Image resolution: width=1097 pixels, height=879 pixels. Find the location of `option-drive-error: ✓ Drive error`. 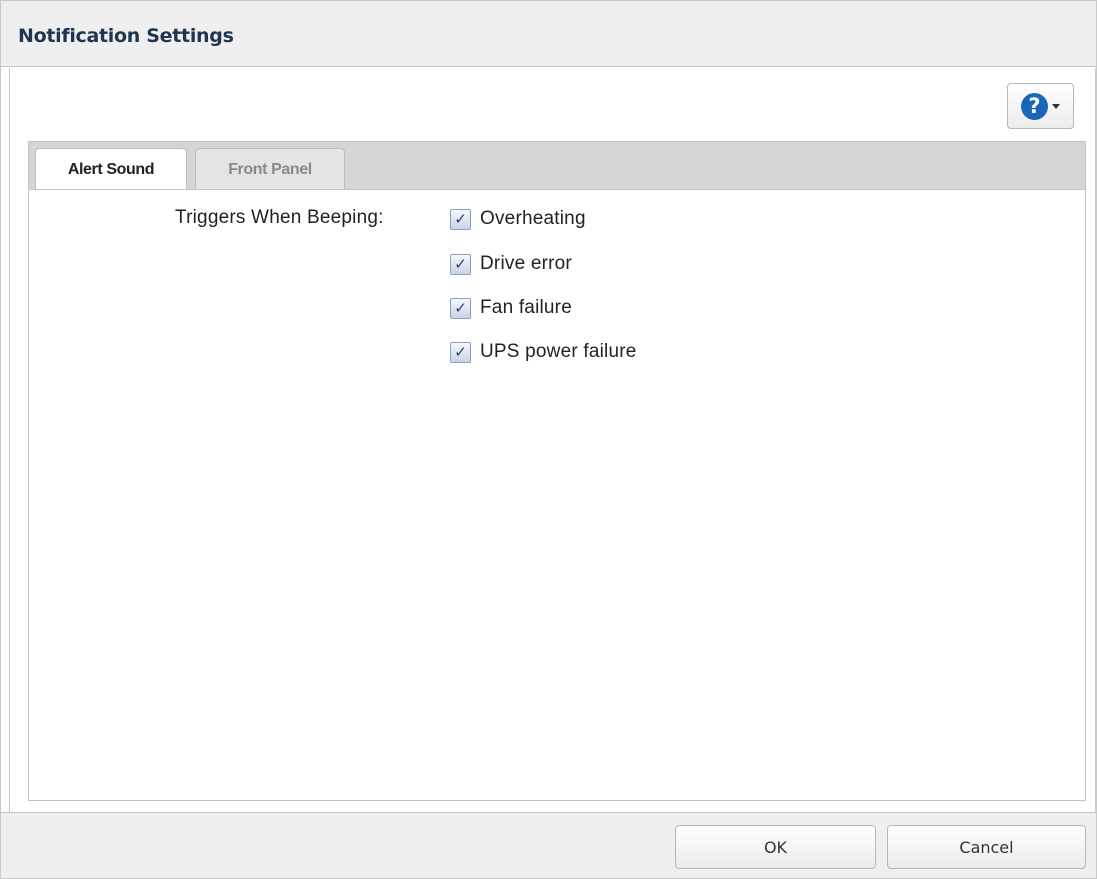

option-drive-error: ✓ Drive error is located at coordinates (511, 264).